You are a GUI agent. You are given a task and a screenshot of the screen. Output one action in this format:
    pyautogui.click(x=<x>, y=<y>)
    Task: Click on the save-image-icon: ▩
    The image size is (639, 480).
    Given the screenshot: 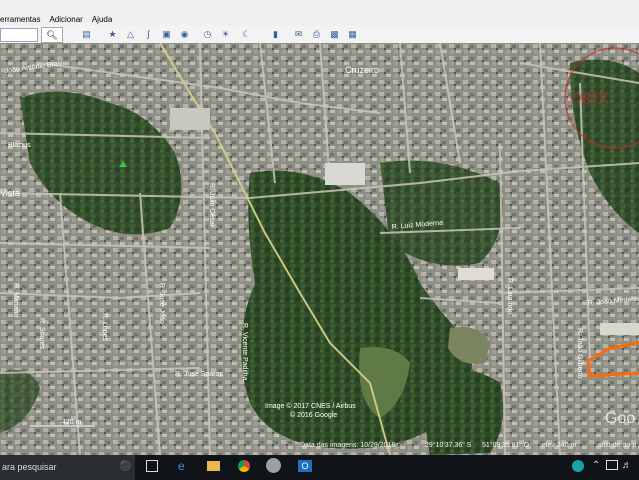 What is the action you would take?
    pyautogui.click(x=334, y=34)
    